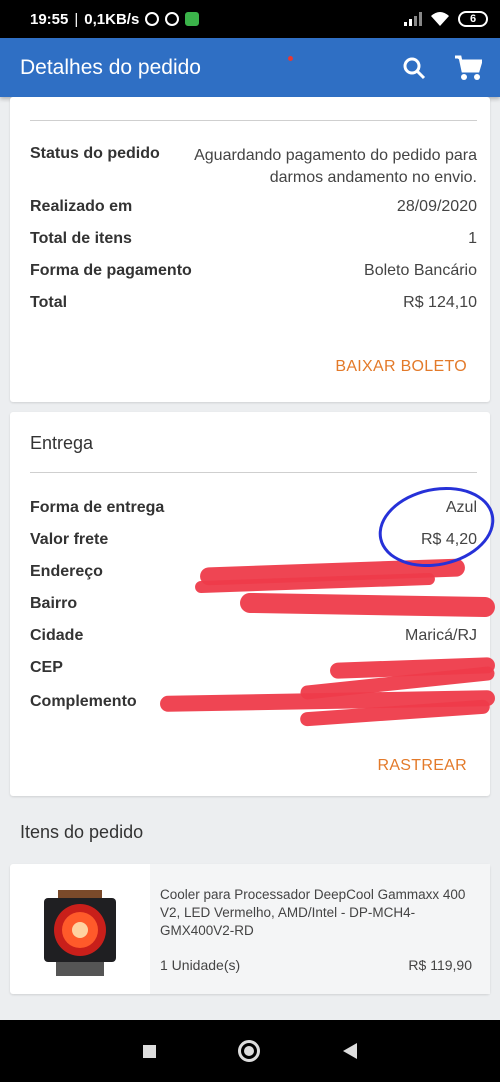 The image size is (500, 1082). Describe the element at coordinates (253, 207) in the screenshot. I see `order-date-row: Realizado em 28/09/2020` at that location.